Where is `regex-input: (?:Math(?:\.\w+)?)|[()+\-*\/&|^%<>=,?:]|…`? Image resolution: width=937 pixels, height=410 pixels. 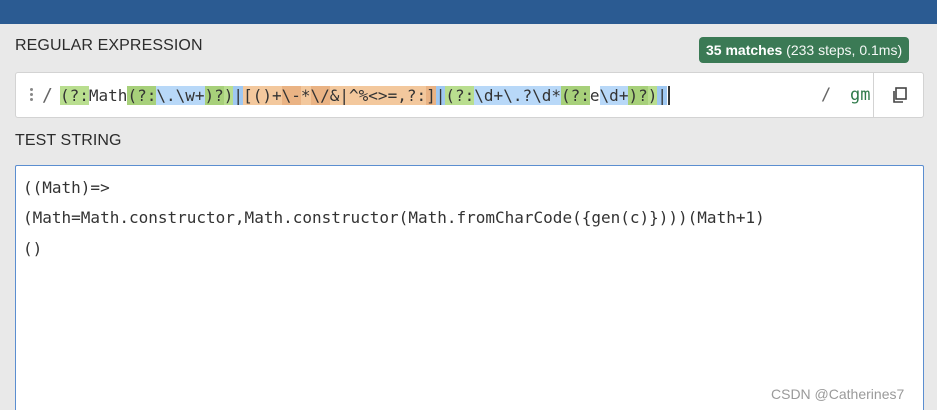
regex-input: (?:Math(?:\.\w+)?)|[()+\-*\/&|^%<>=,?:]|… is located at coordinates (365, 96).